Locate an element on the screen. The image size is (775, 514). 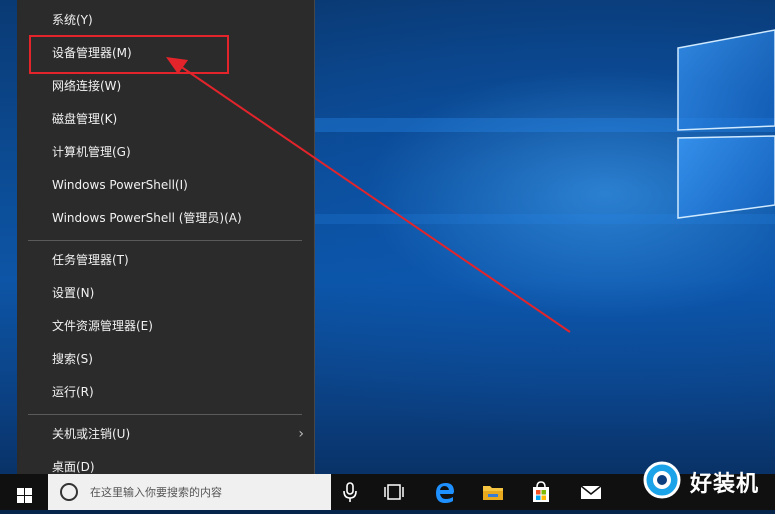
menu-item-label: 网络连接(W) is located at coordinates (87, 86).